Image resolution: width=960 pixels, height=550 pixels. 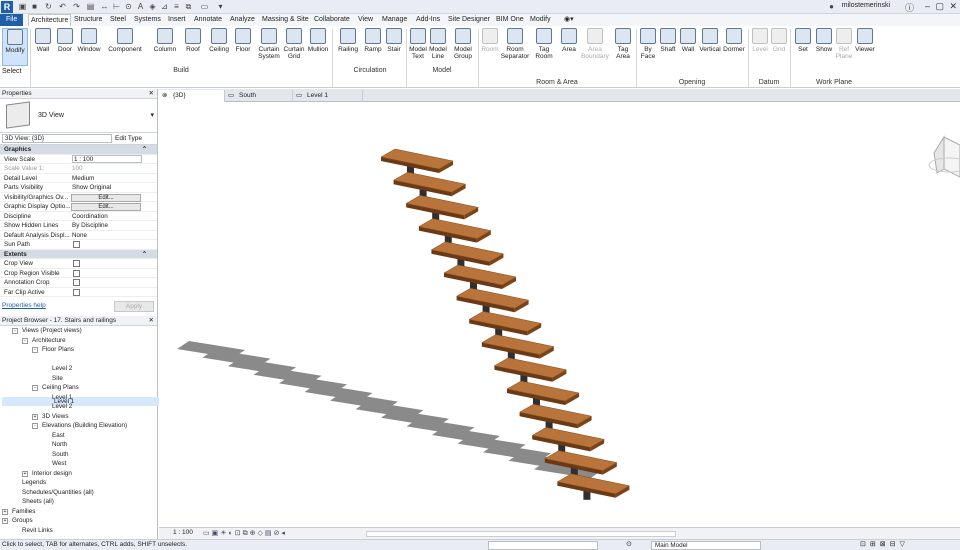 What do you see at coordinates (24, 305) in the screenshot?
I see `properties-help-link: Properties help` at bounding box center [24, 305].